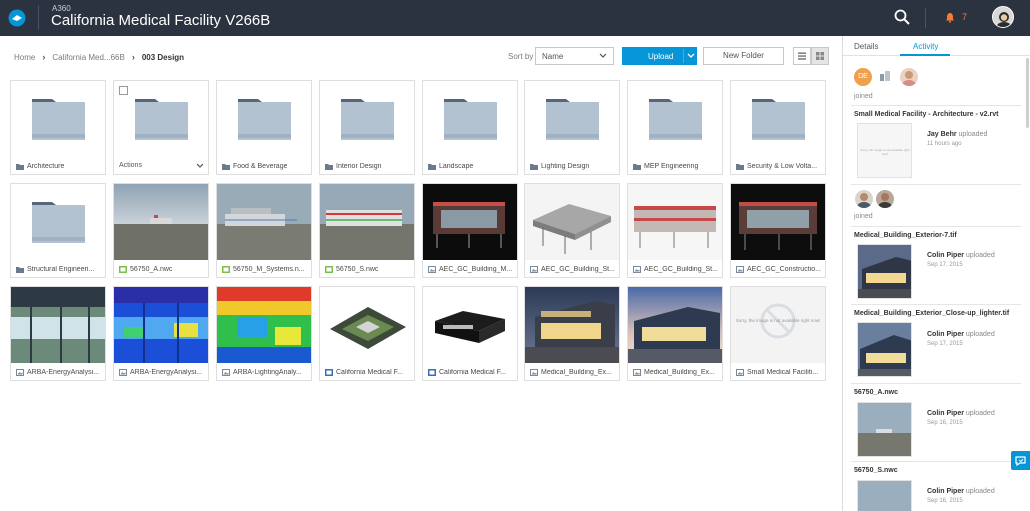  What do you see at coordinates (1027, 93) in the screenshot?
I see `panel-scrollbar` at bounding box center [1027, 93].